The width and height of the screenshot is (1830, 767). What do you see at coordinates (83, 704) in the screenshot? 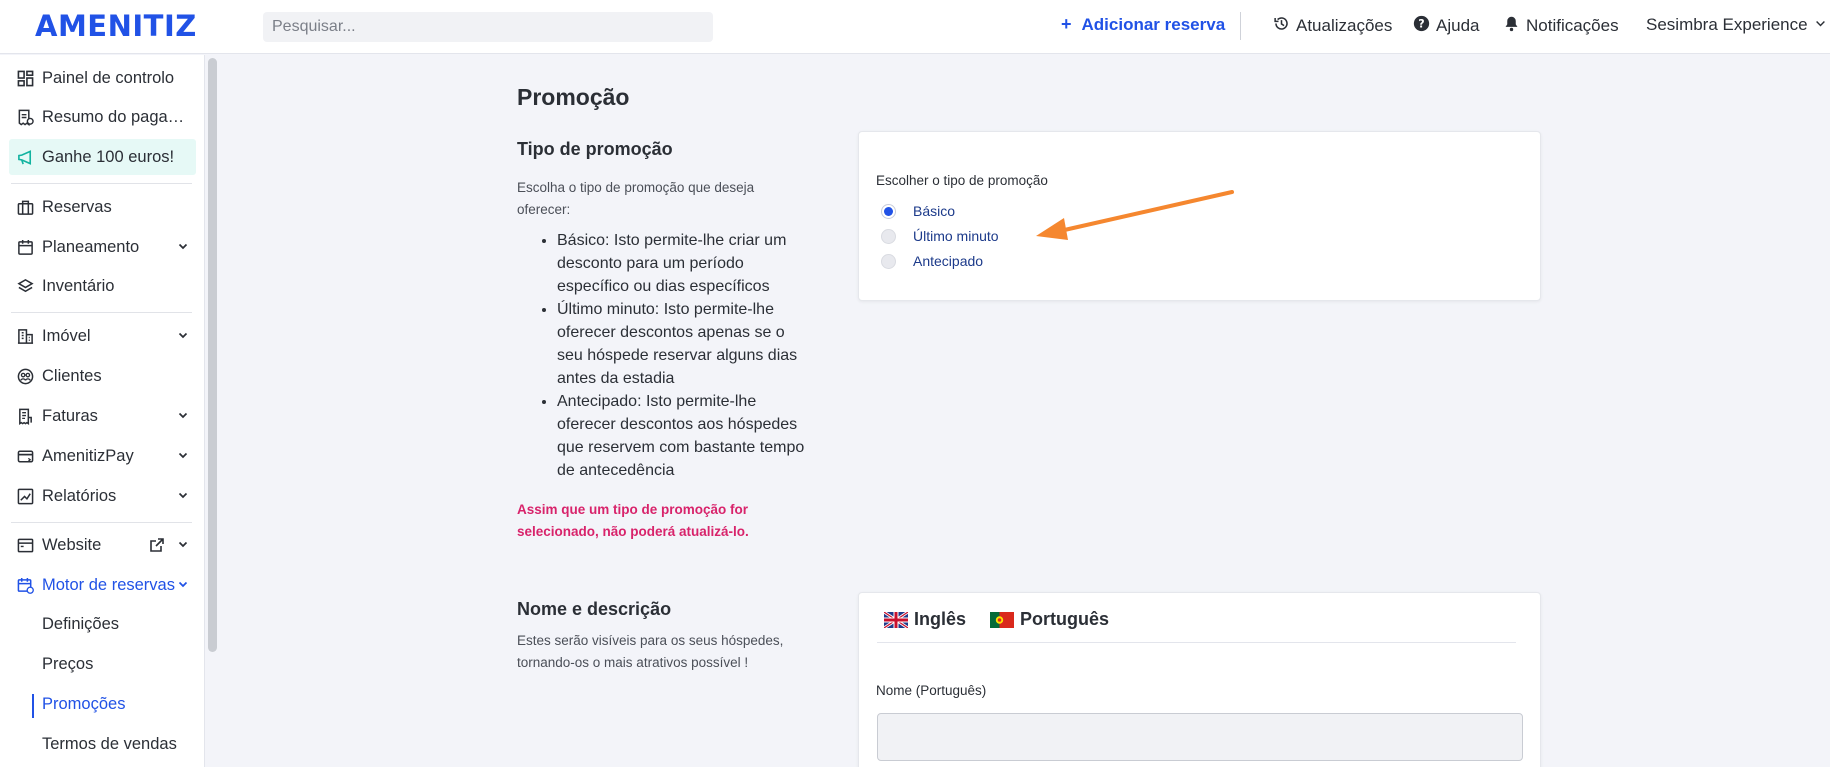
I see `sidebar-subitem-promotions: Promoções` at bounding box center [83, 704].